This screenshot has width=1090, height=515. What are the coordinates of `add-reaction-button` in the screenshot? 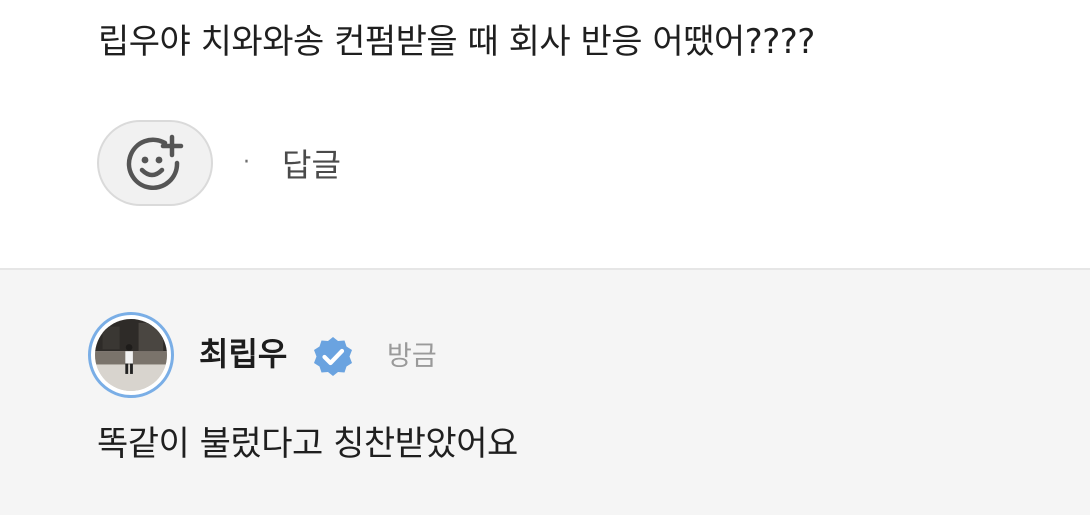 It's located at (155, 163).